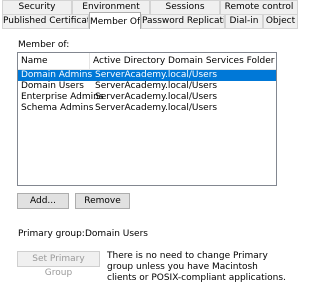 The width and height of the screenshot is (320, 300). What do you see at coordinates (45, 21) in the screenshot?
I see `tab-published-certificates: Published Certificates` at bounding box center [45, 21].